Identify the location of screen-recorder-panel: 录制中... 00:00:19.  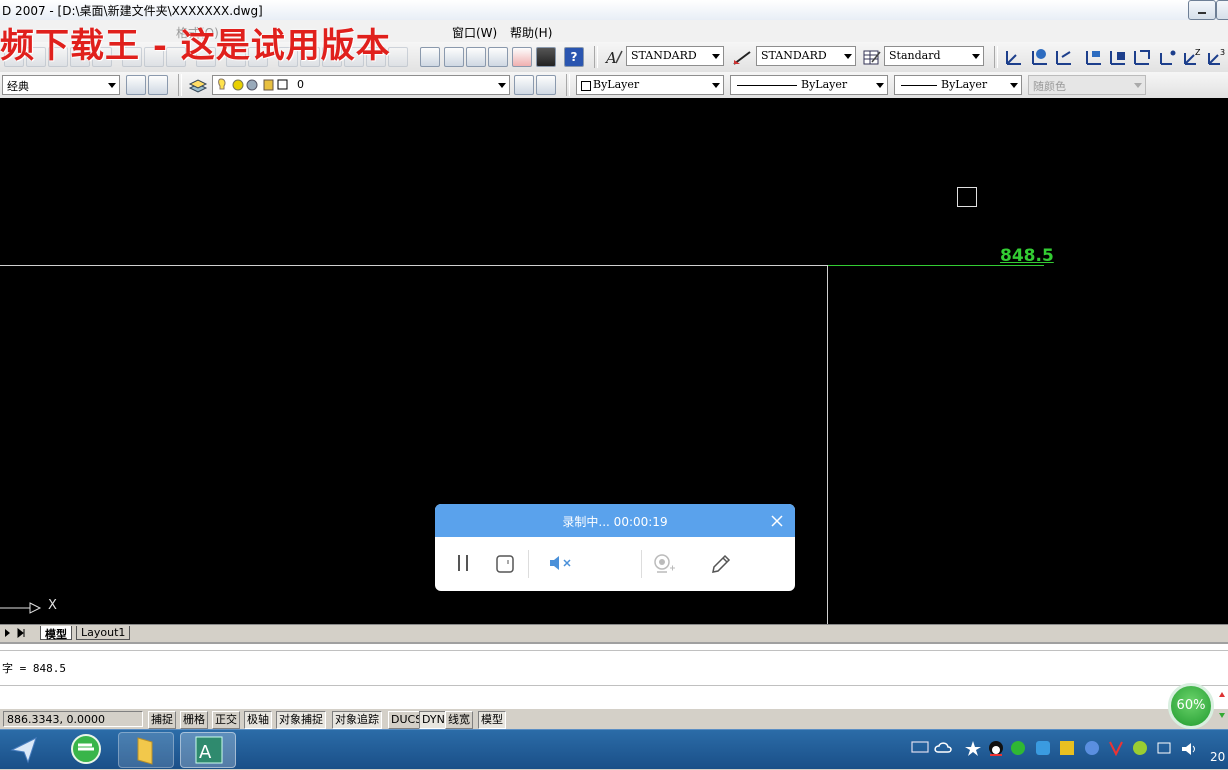
(615, 547).